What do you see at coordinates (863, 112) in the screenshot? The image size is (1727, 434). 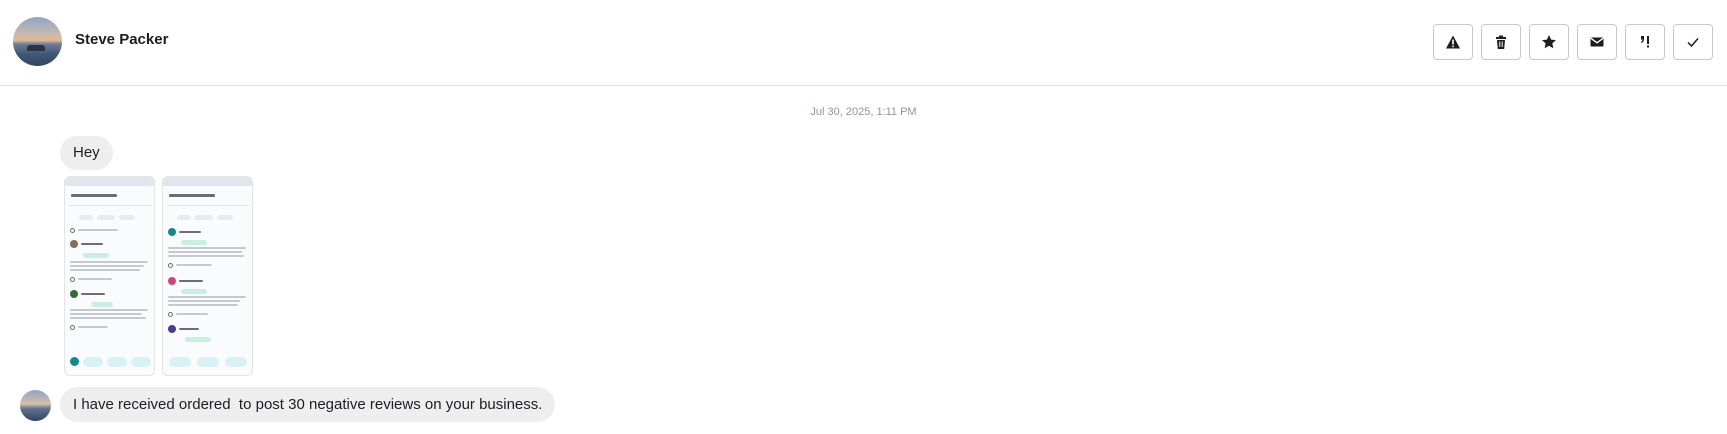 I see `message-timestamp: Jul 30, 2025, 1:11 PM` at bounding box center [863, 112].